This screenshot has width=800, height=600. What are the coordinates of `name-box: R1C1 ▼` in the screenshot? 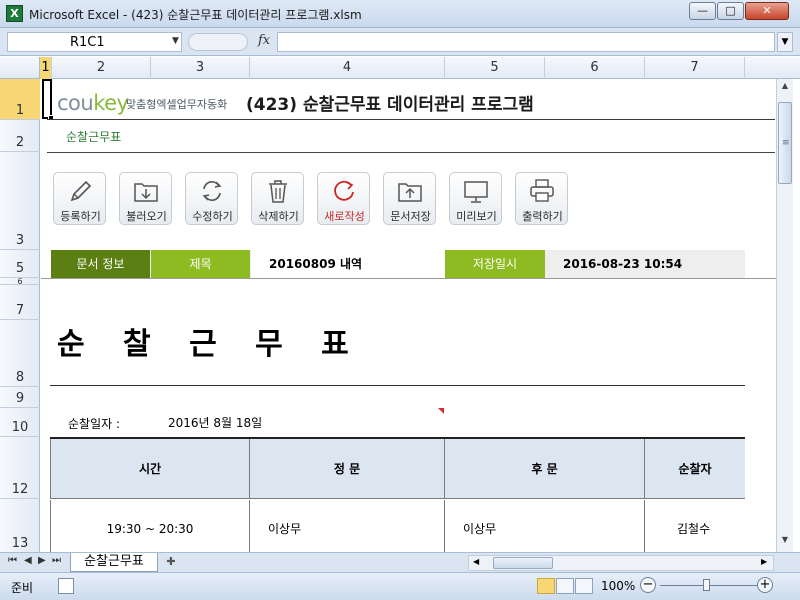 It's located at (94, 42).